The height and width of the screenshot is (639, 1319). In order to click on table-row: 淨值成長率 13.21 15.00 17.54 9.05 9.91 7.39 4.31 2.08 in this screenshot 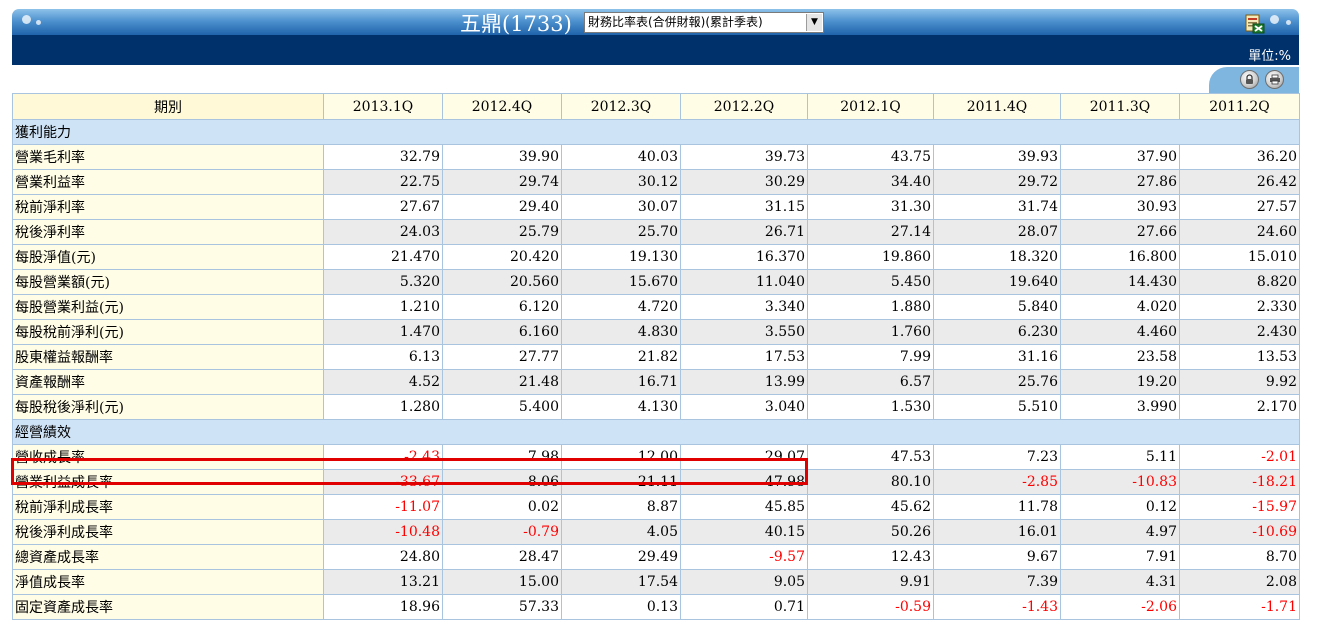, I will do `click(656, 582)`.